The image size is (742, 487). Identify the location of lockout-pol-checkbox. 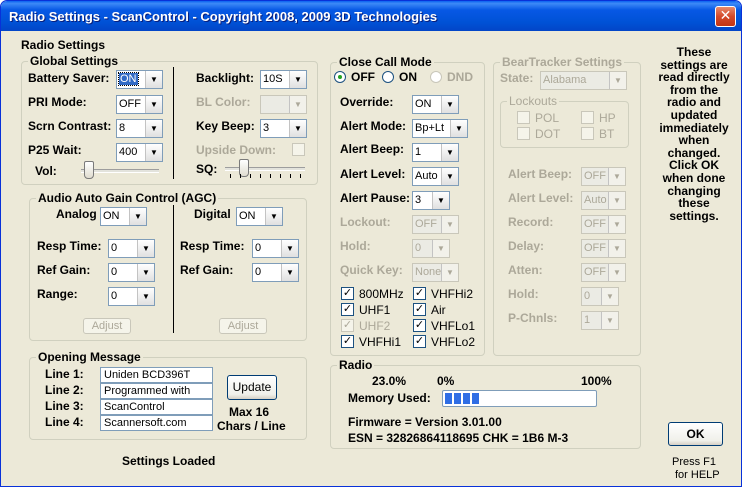
(523, 117).